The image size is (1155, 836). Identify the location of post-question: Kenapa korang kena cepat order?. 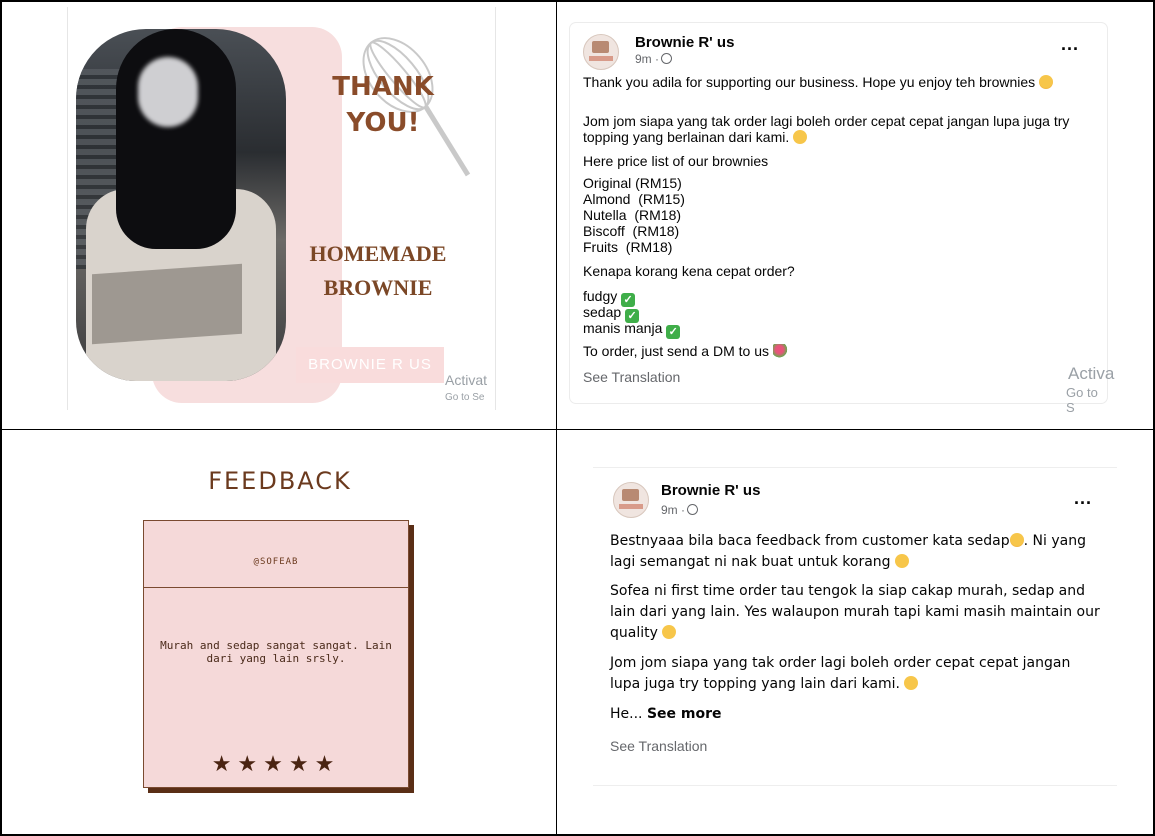
(689, 271).